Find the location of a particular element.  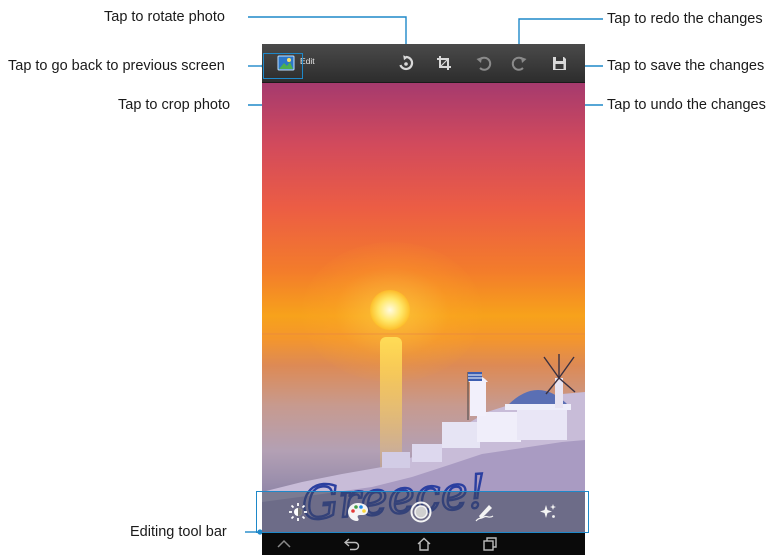

recents-nav-button is located at coordinates (490, 543).